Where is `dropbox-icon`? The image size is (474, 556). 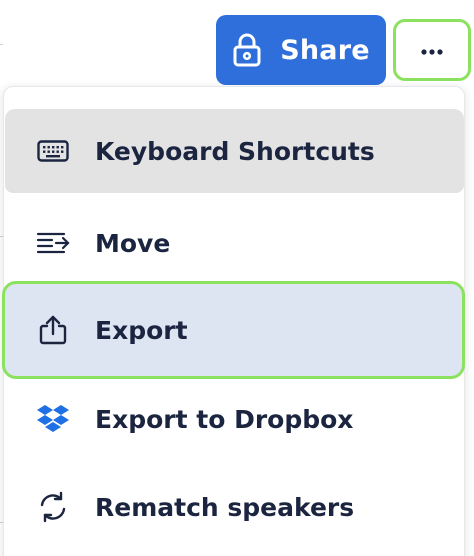 dropbox-icon is located at coordinates (53, 419).